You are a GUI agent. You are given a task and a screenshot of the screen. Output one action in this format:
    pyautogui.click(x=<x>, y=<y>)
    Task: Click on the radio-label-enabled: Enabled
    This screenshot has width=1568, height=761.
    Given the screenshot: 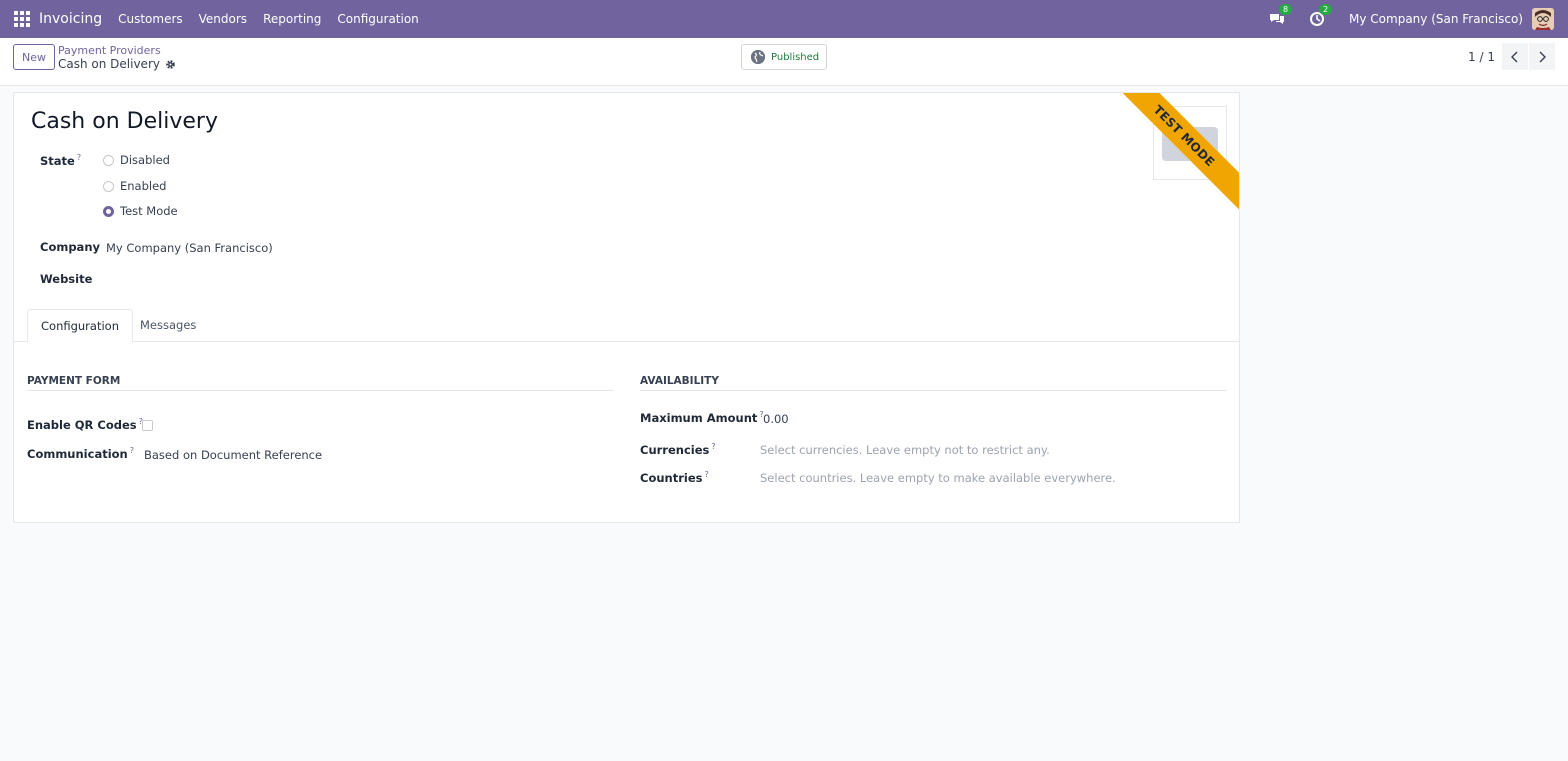 What is the action you would take?
    pyautogui.click(x=143, y=186)
    